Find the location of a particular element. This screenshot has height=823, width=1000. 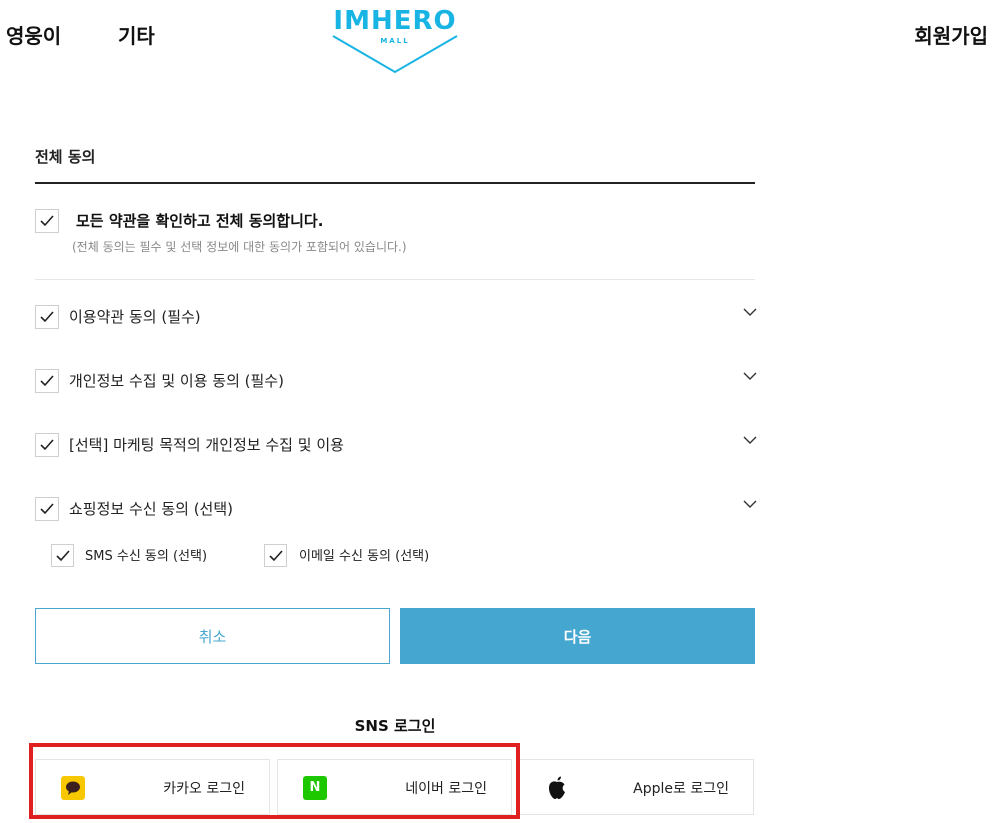

sms-checkbox is located at coordinates (62, 555).